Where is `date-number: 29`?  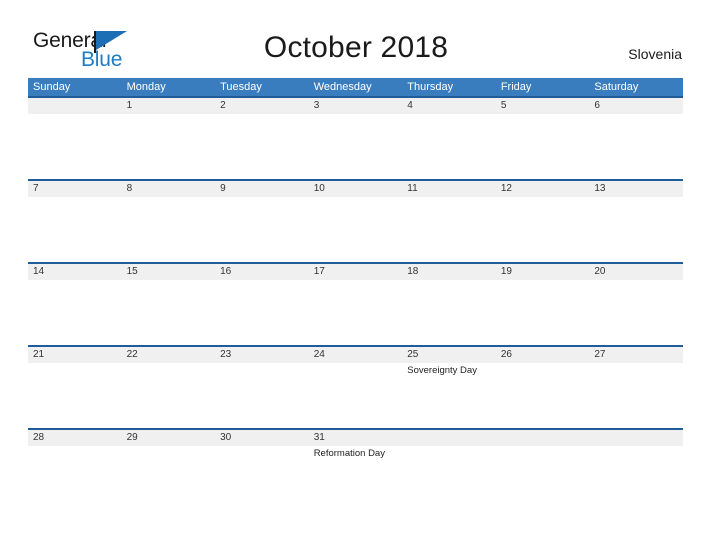
date-number: 29 is located at coordinates (169, 438).